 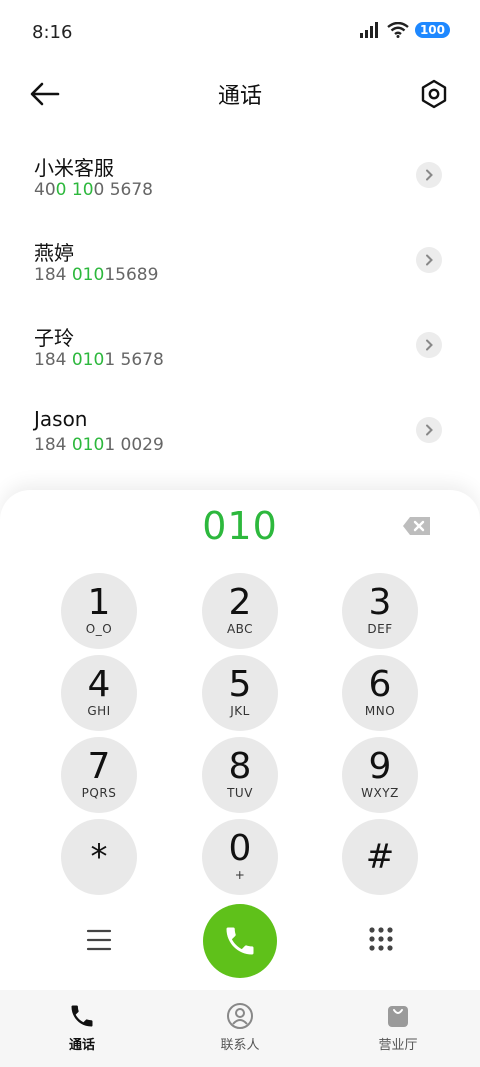 I want to click on nav-tab-contacts: 联系人, so click(x=240, y=1028).